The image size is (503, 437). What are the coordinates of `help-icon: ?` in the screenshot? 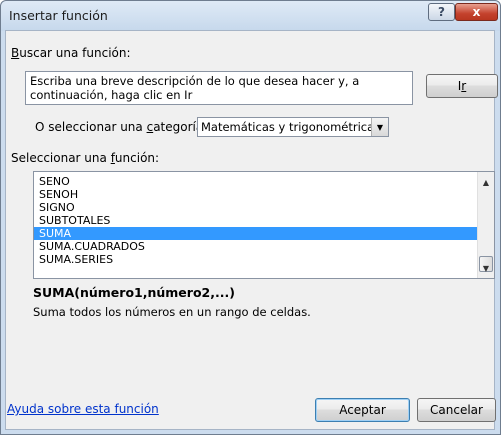 It's located at (441, 12).